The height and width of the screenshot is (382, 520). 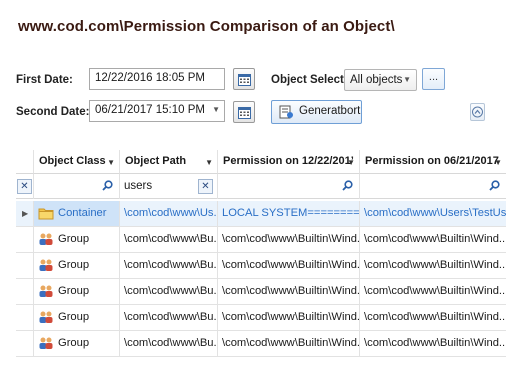 I want to click on collapse-panel-button, so click(x=477, y=112).